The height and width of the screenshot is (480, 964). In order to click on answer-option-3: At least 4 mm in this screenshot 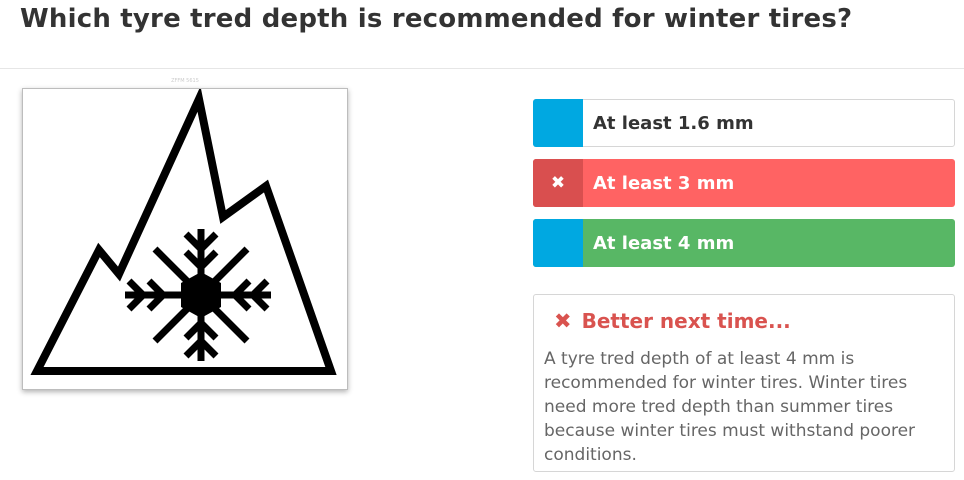, I will do `click(744, 243)`.